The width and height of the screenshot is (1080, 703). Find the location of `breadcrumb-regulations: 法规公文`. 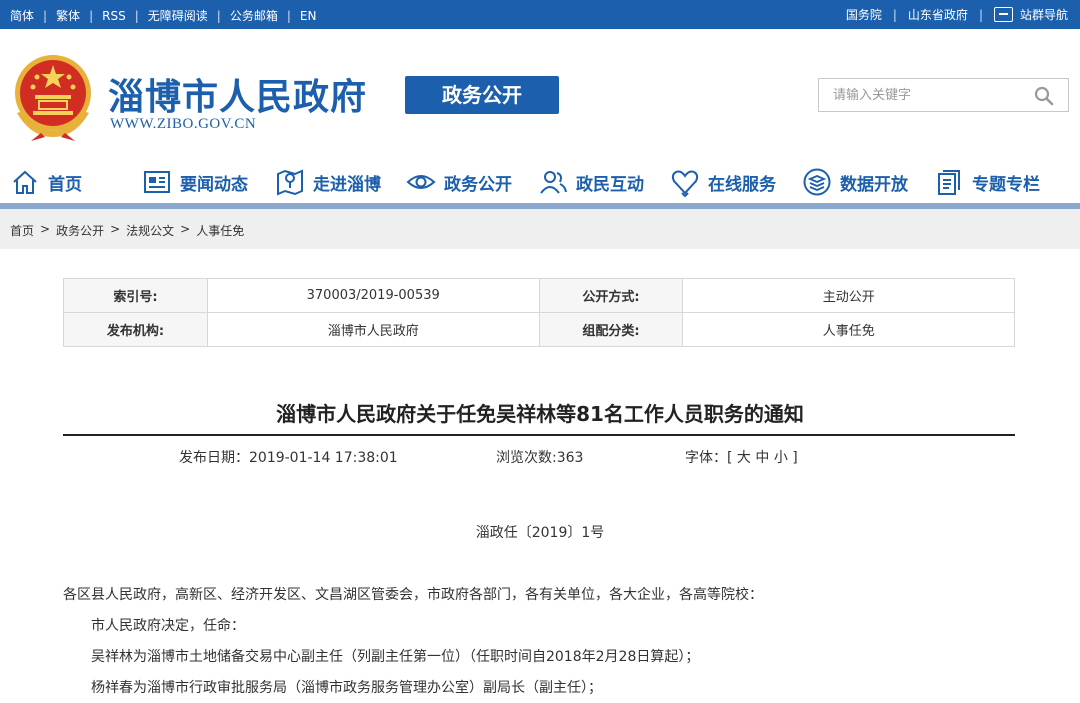

breadcrumb-regulations: 法规公文 is located at coordinates (150, 230).